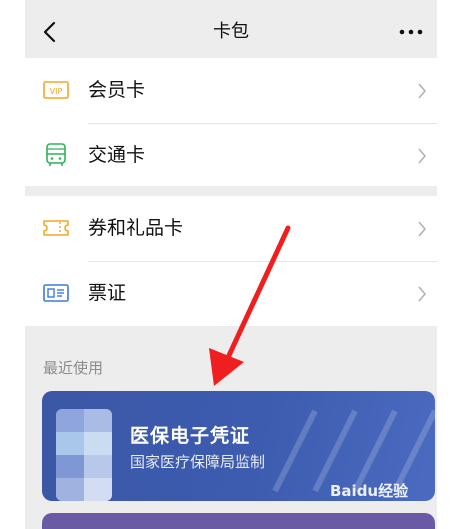  I want to click on list-item-membership-card: VIP 会员卡, so click(231, 91).